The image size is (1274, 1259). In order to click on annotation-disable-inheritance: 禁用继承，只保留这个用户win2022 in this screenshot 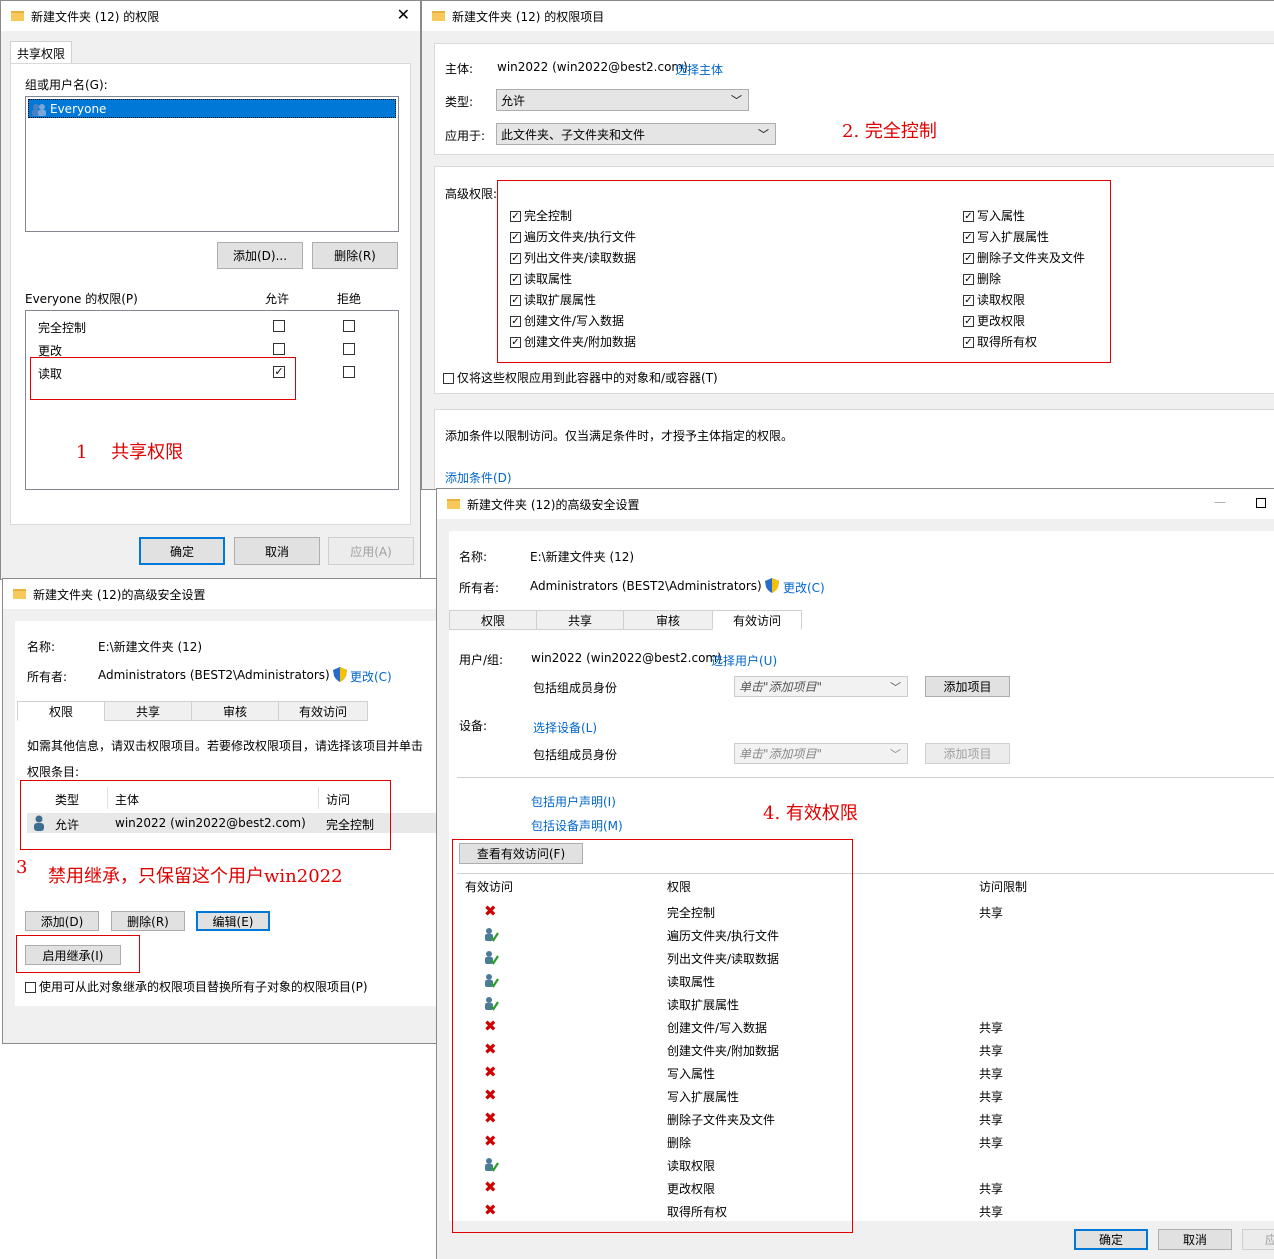, I will do `click(195, 876)`.